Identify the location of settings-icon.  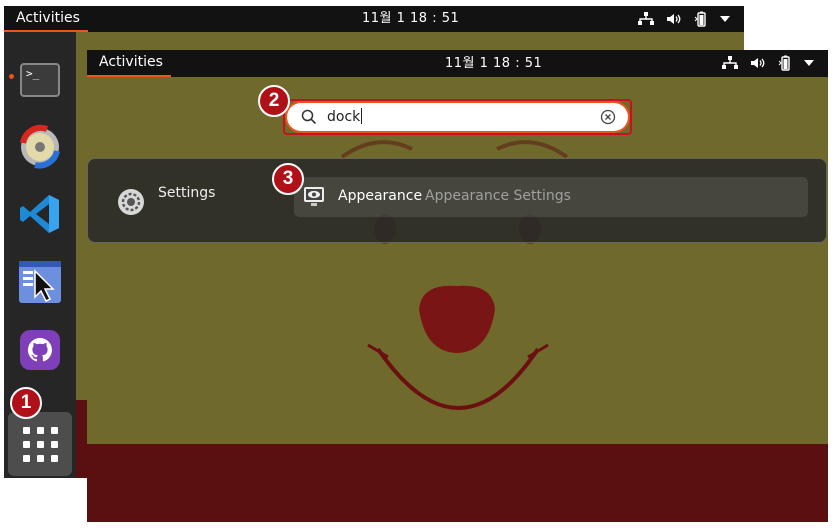
(131, 204).